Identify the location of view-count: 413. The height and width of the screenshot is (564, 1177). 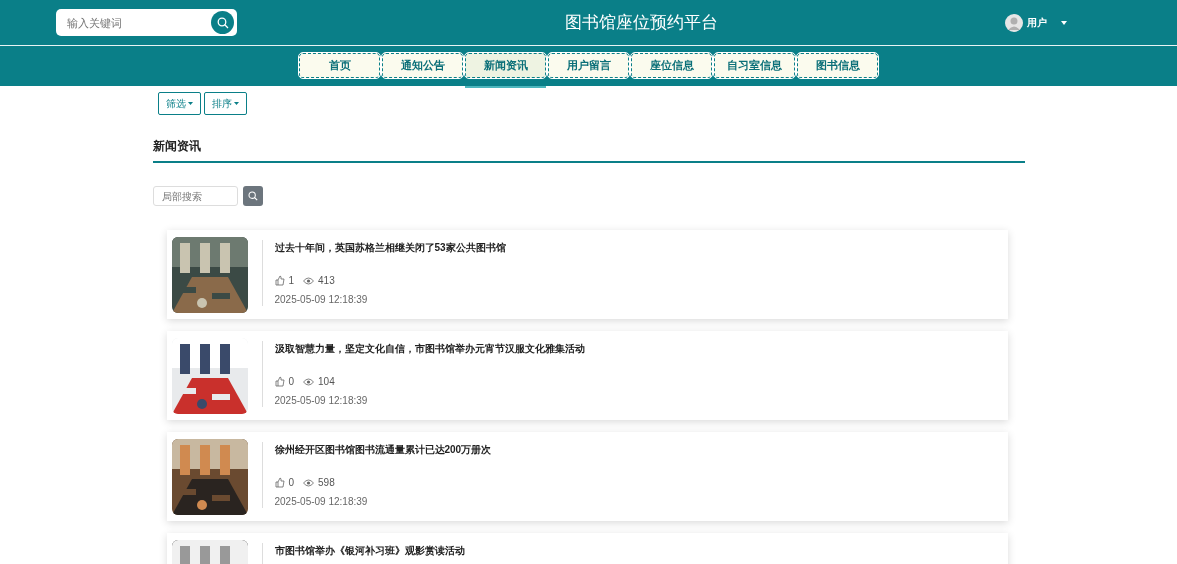
(326, 280).